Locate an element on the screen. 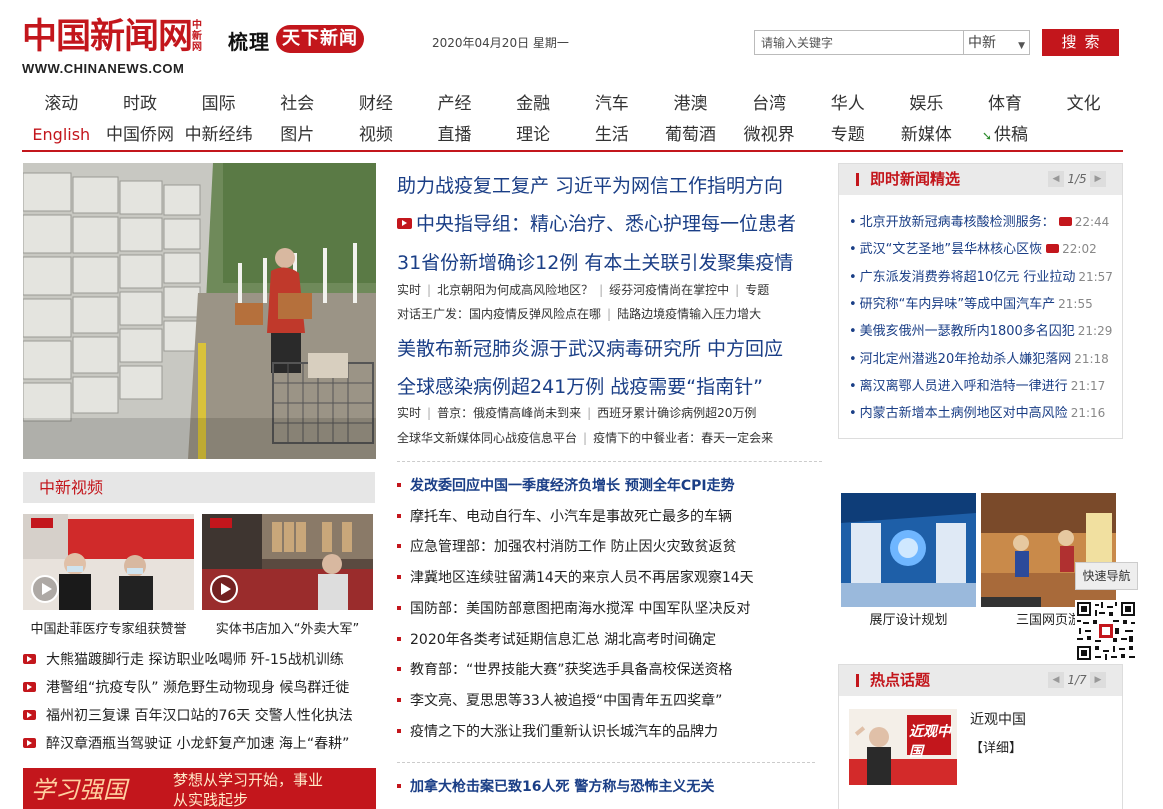  video-thumb-2-caption: 实体书店加入“外卖大军” is located at coordinates (287, 627).